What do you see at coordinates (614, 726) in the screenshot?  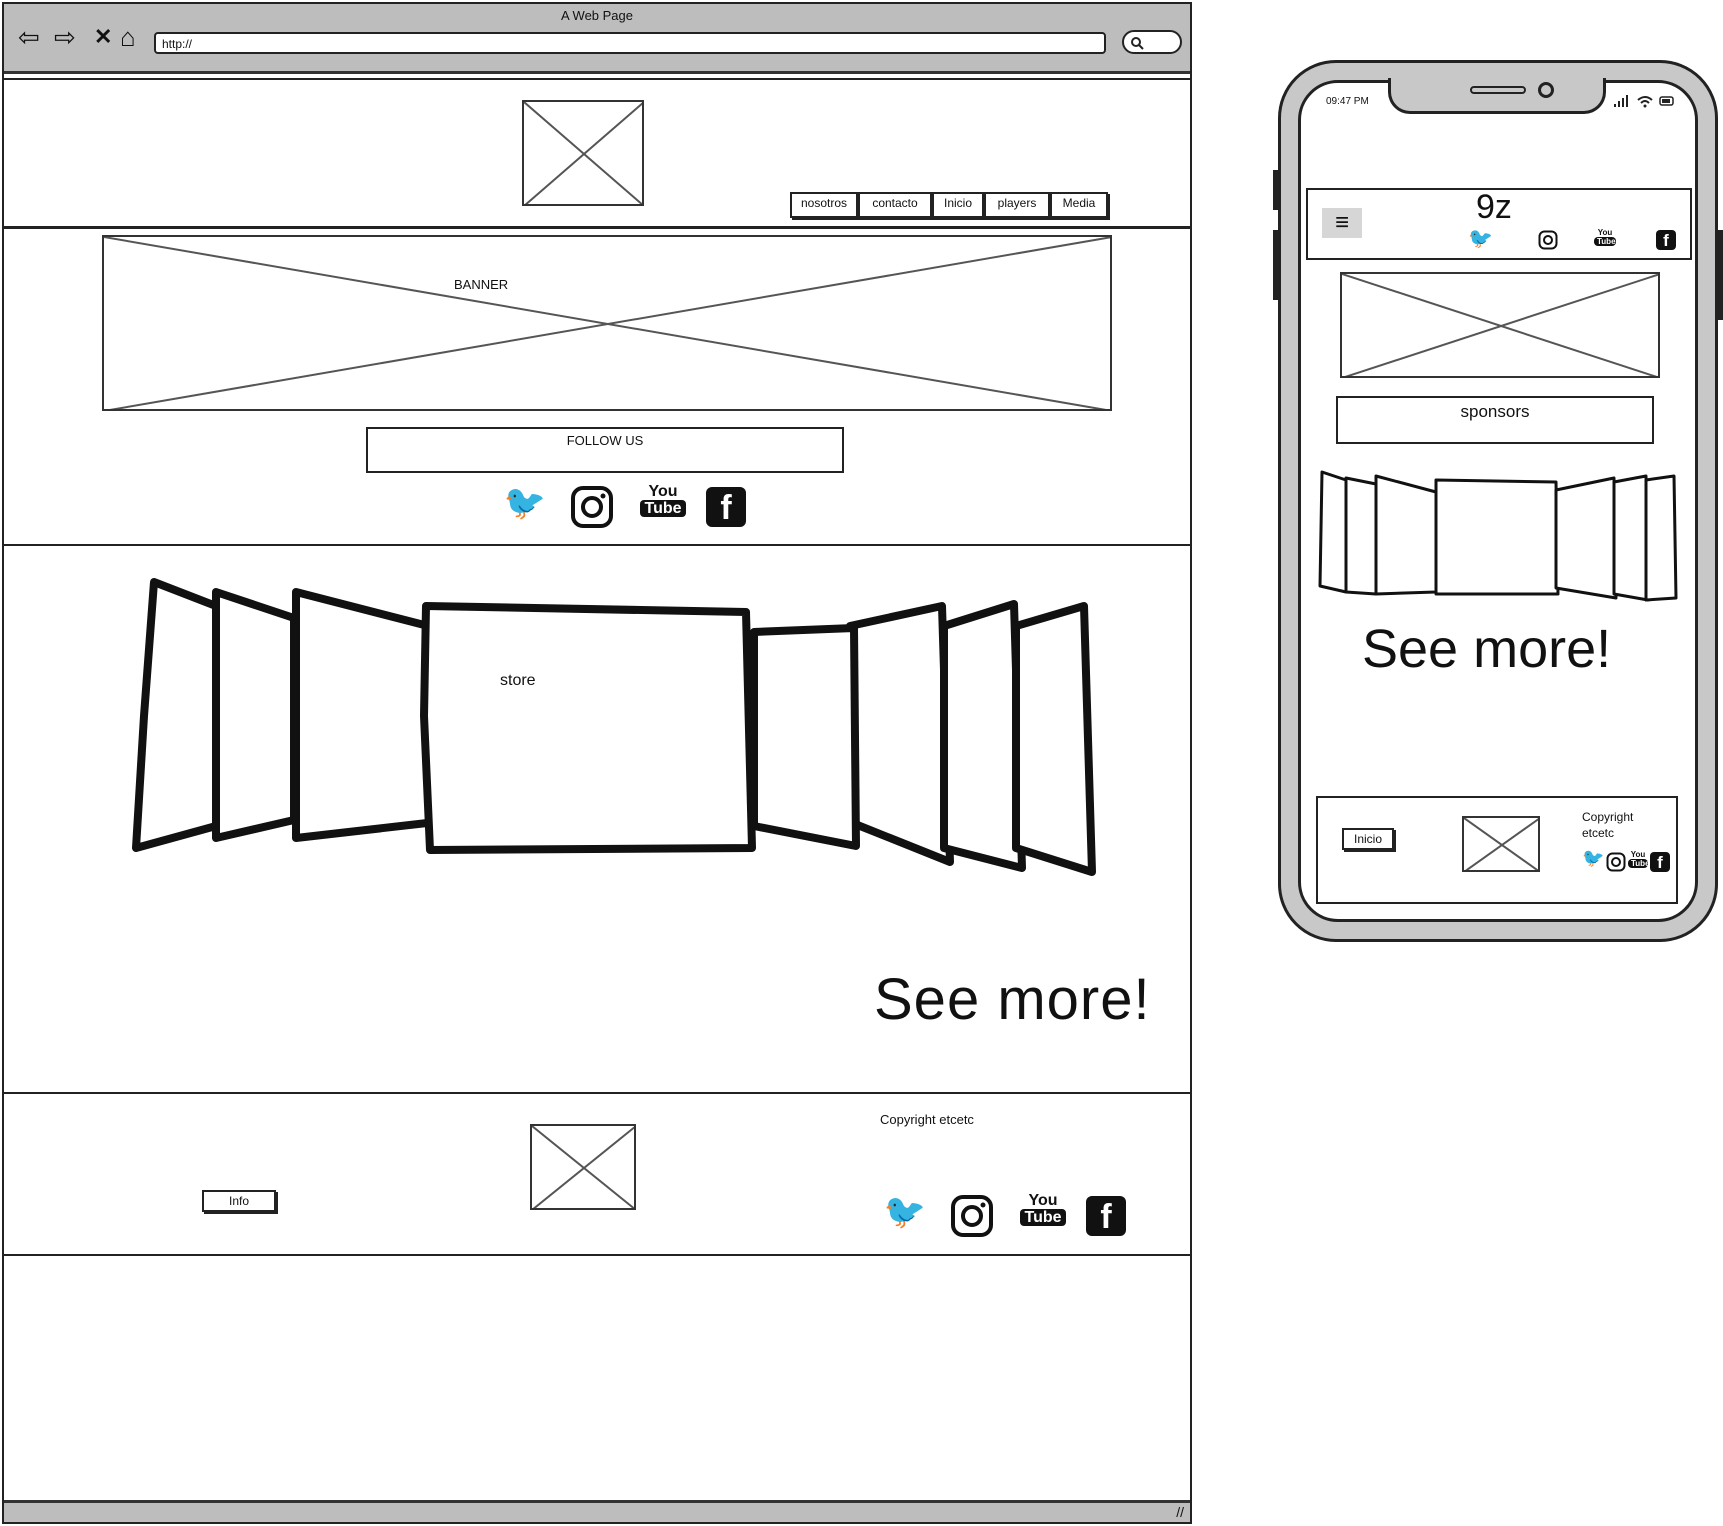 I see `store-carousel` at bounding box center [614, 726].